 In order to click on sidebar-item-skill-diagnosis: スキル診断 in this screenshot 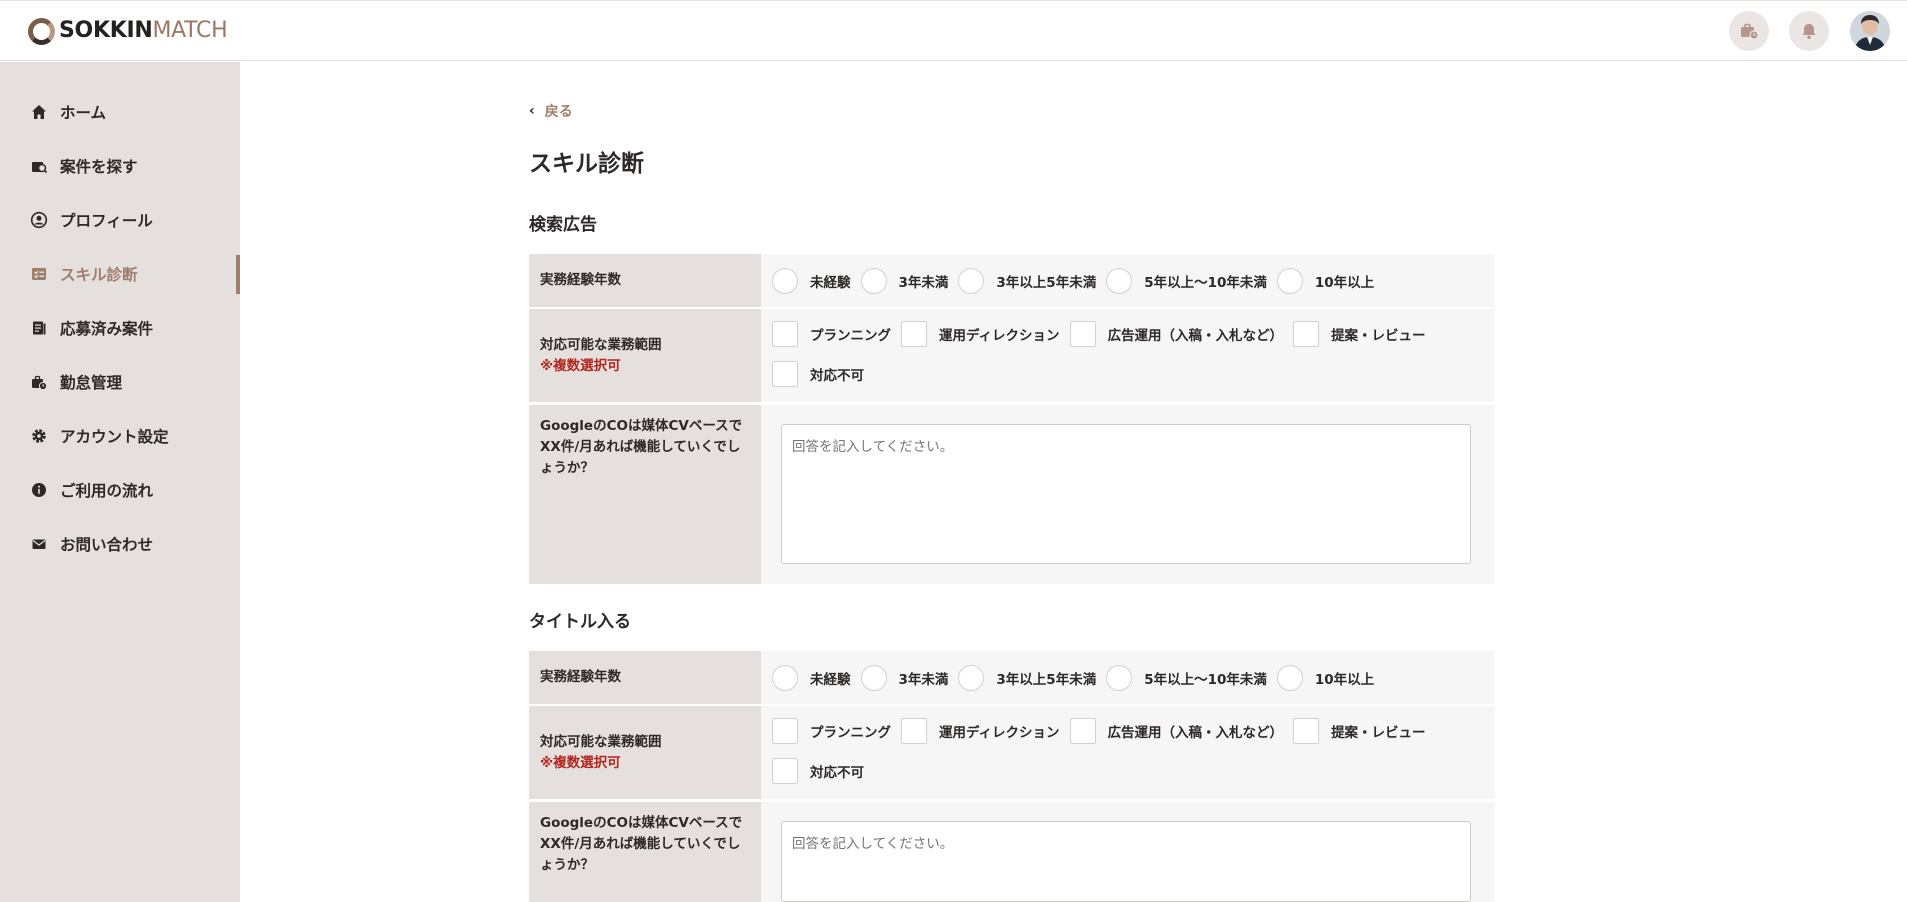, I will do `click(120, 274)`.